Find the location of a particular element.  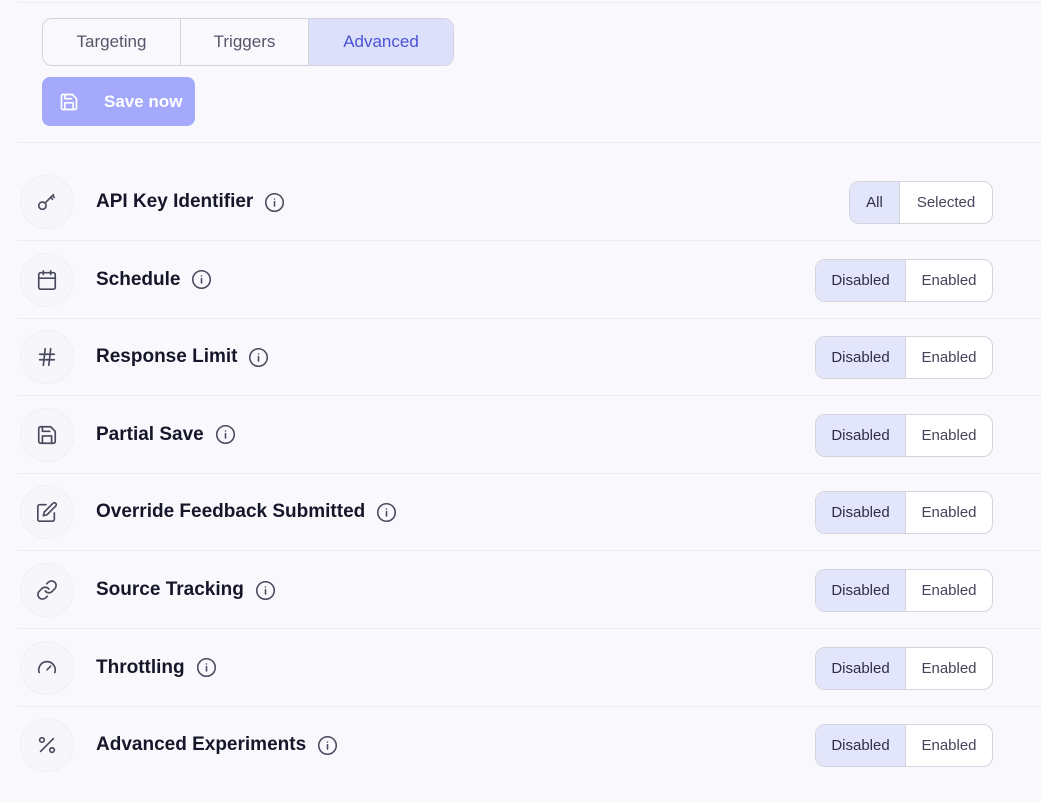

link-icon is located at coordinates (47, 590).